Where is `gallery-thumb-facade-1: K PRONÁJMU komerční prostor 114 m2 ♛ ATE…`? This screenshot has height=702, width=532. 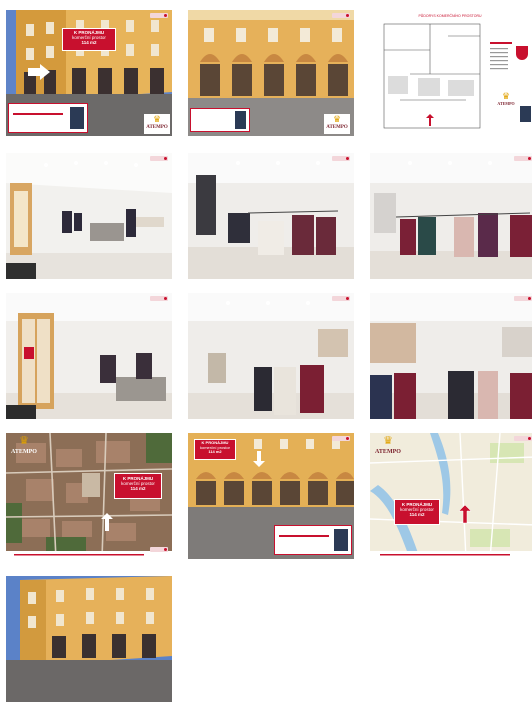 gallery-thumb-facade-1: K PRONÁJMU komerční prostor 114 m2 ♛ ATE… is located at coordinates (89, 73).